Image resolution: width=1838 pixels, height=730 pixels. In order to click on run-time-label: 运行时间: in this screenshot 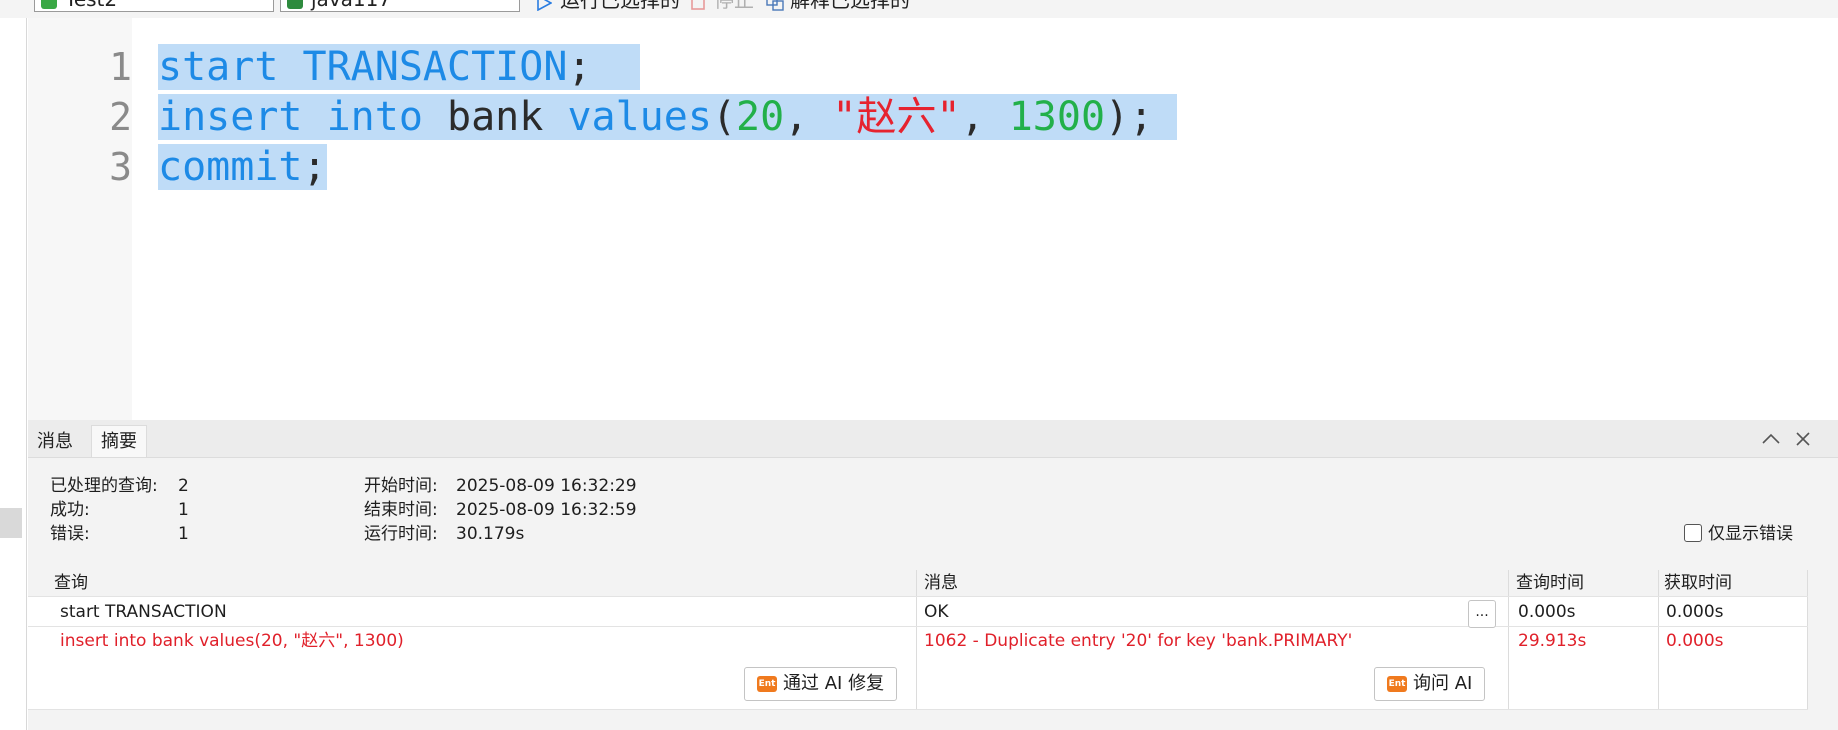, I will do `click(401, 534)`.